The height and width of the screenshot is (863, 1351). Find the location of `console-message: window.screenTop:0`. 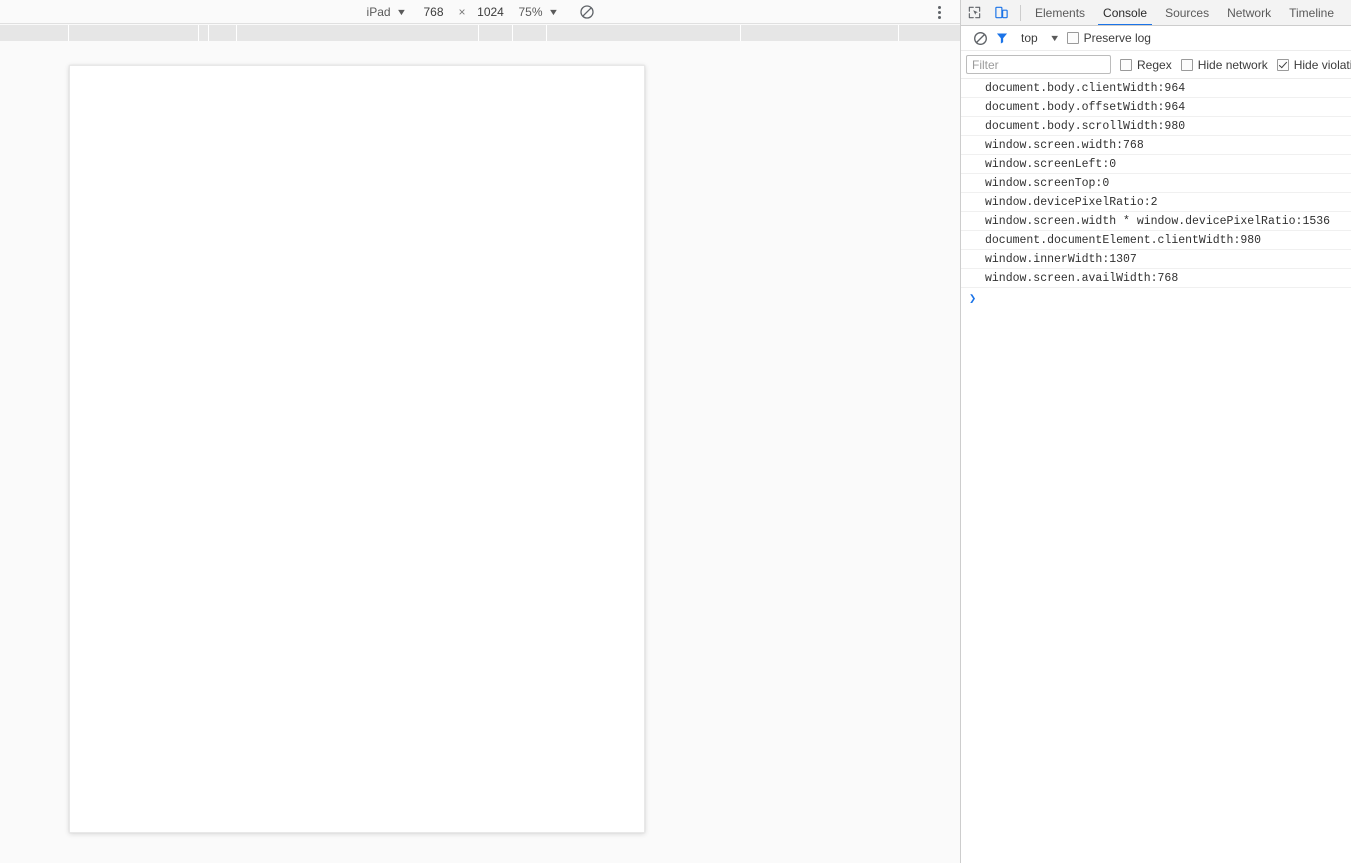

console-message: window.screenTop:0 is located at coordinates (1156, 183).